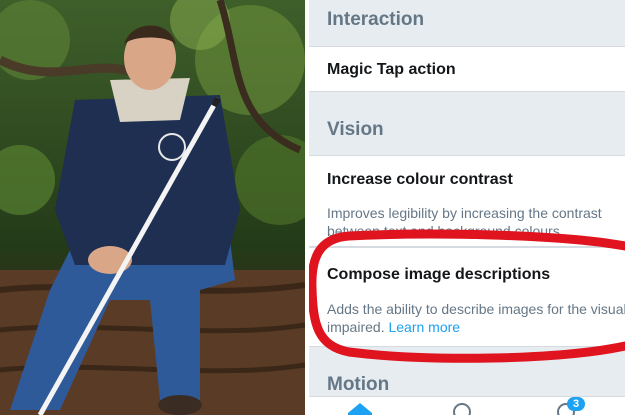 This screenshot has height=415, width=625. Describe the element at coordinates (467, 123) in the screenshot. I see `vision-section-header: Vision` at that location.